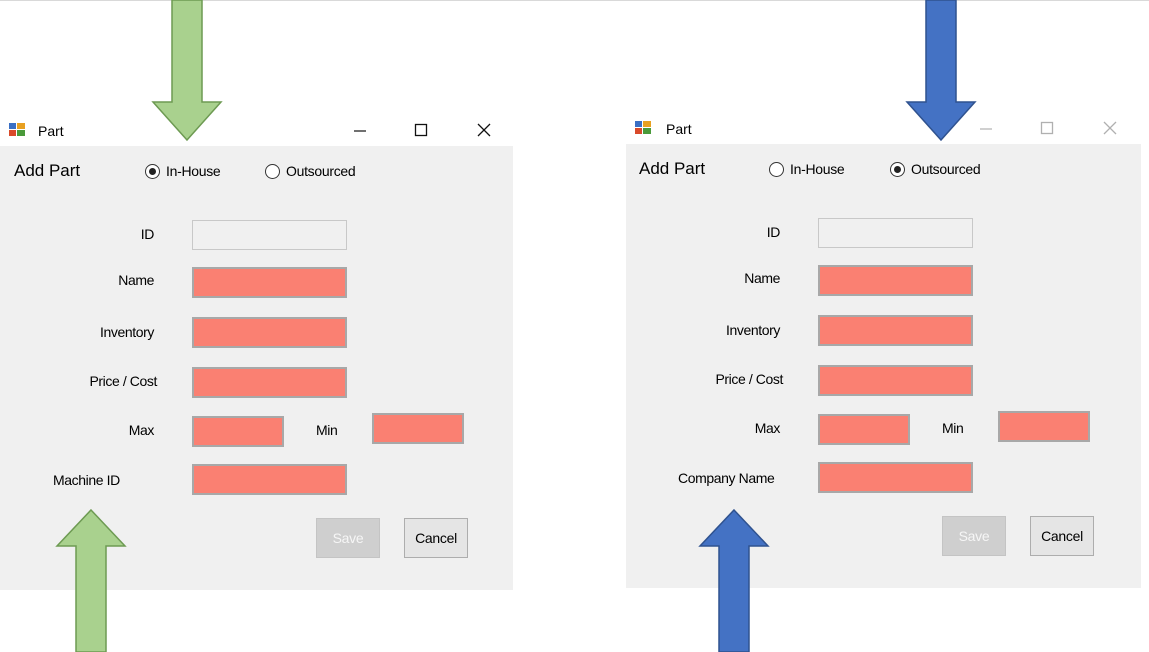  Describe the element at coordinates (895, 477) in the screenshot. I see `company-name-field` at that location.